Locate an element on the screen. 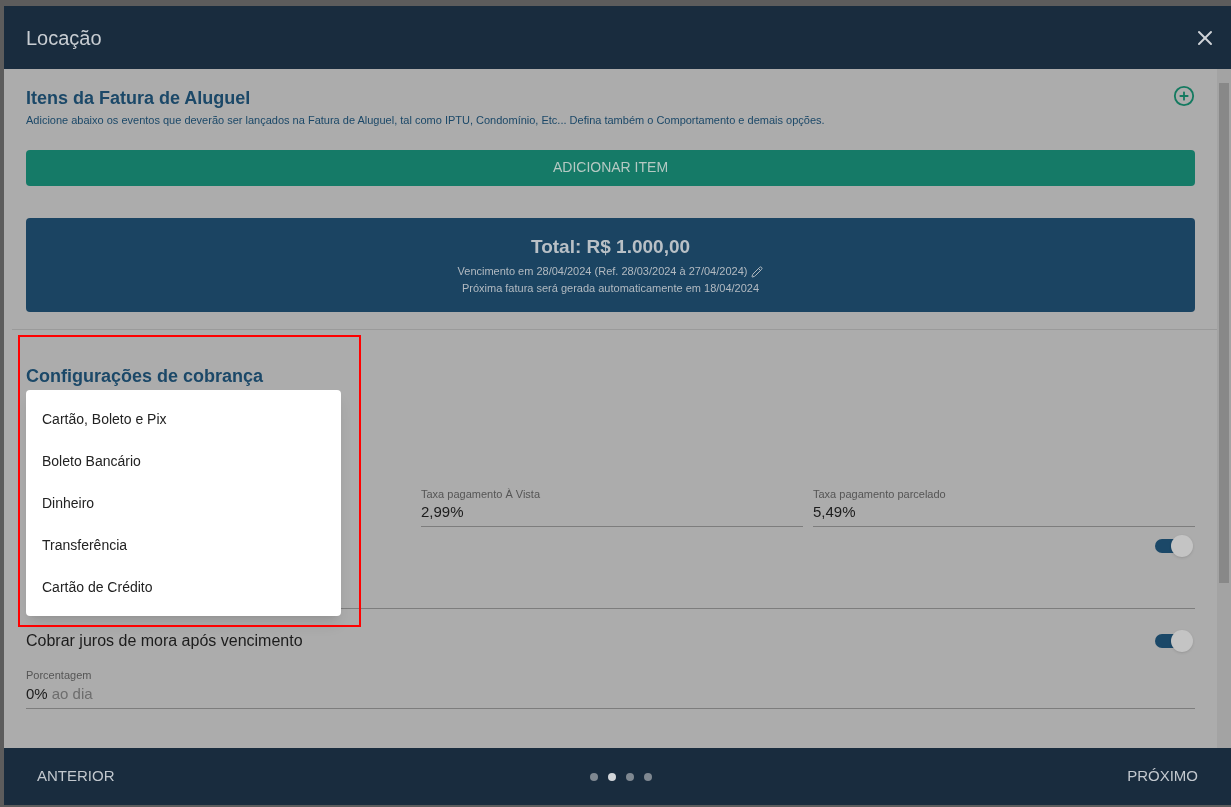 This screenshot has height=807, width=1231. scrollbar is located at coordinates (1224, 408).